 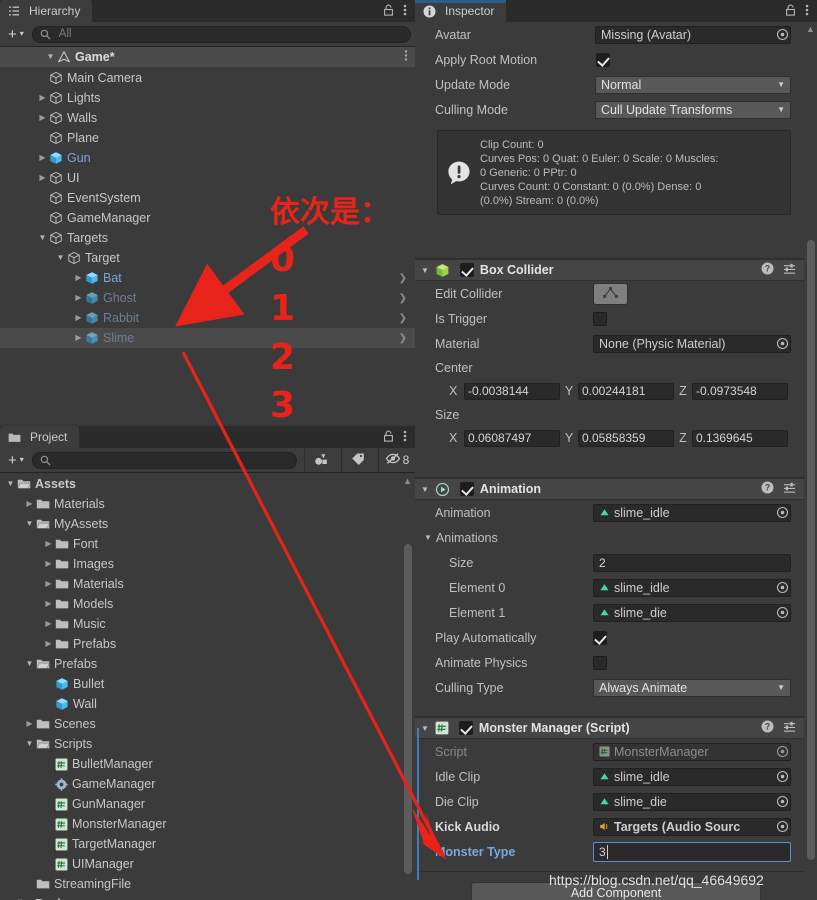 I want to click on monster-type-field: 3, so click(x=692, y=851).